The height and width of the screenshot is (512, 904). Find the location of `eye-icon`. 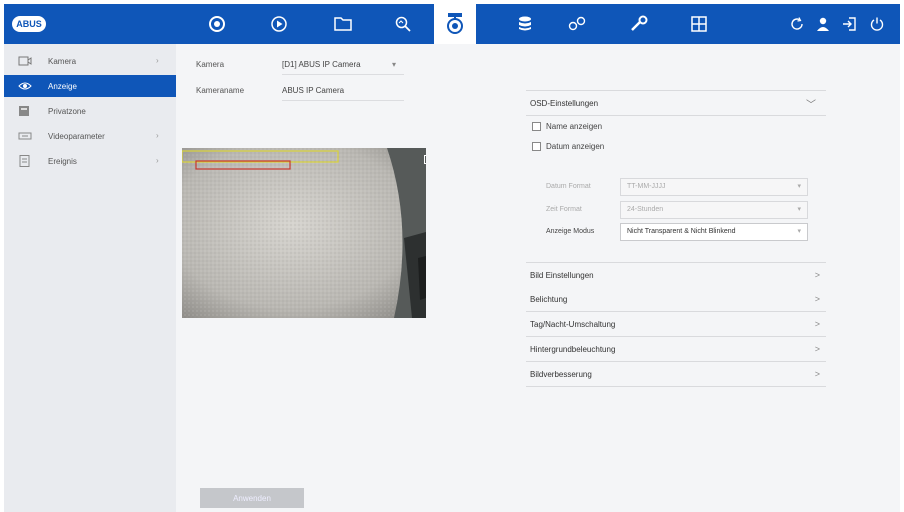

eye-icon is located at coordinates (25, 86).